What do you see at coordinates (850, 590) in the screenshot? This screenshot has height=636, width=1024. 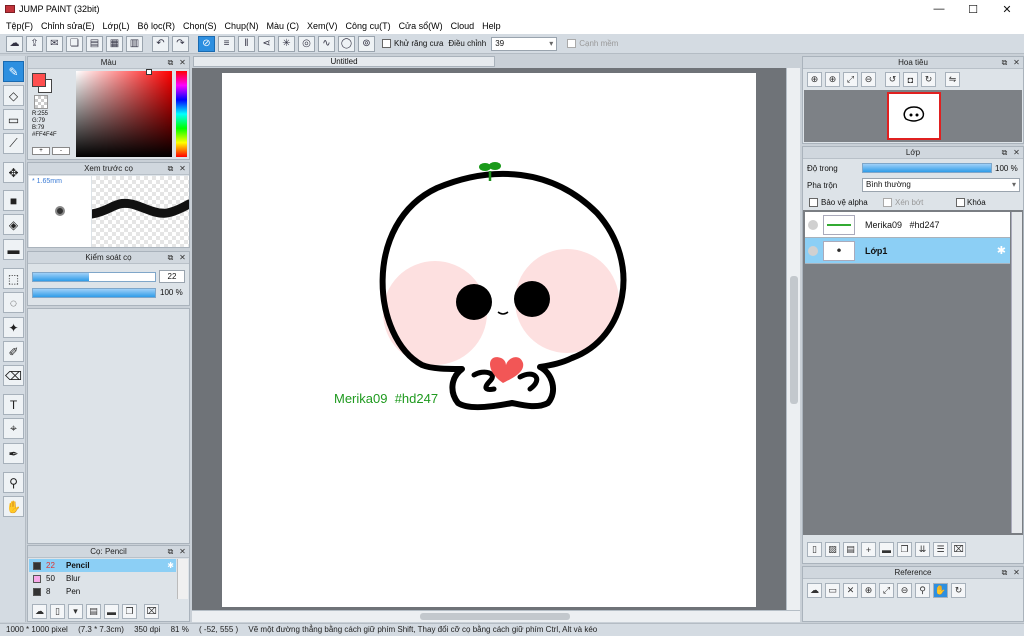 I see `close-reference-icon: ✕` at bounding box center [850, 590].